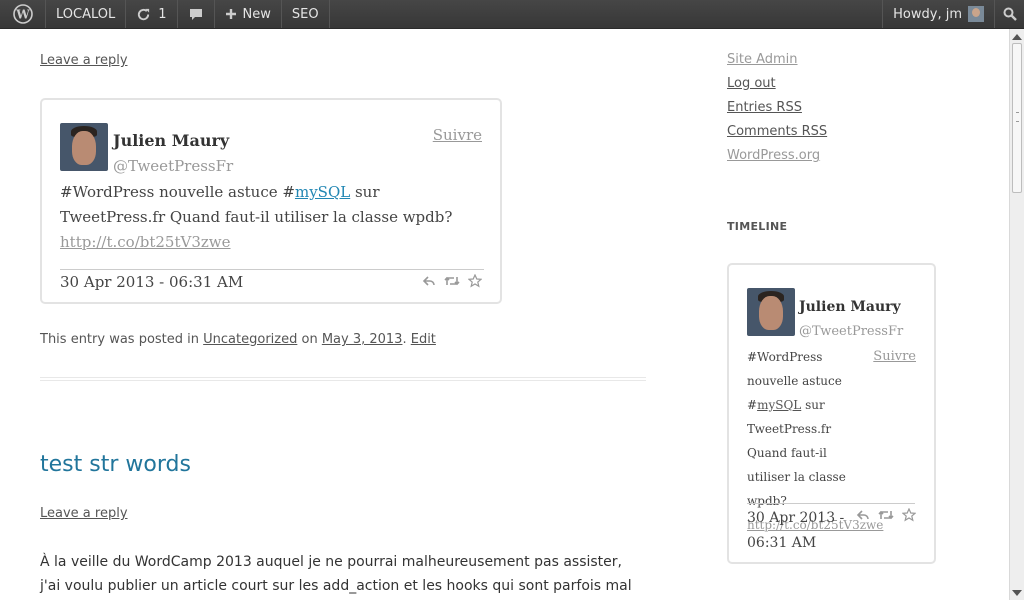  Describe the element at coordinates (343, 379) in the screenshot. I see `post-divider` at that location.